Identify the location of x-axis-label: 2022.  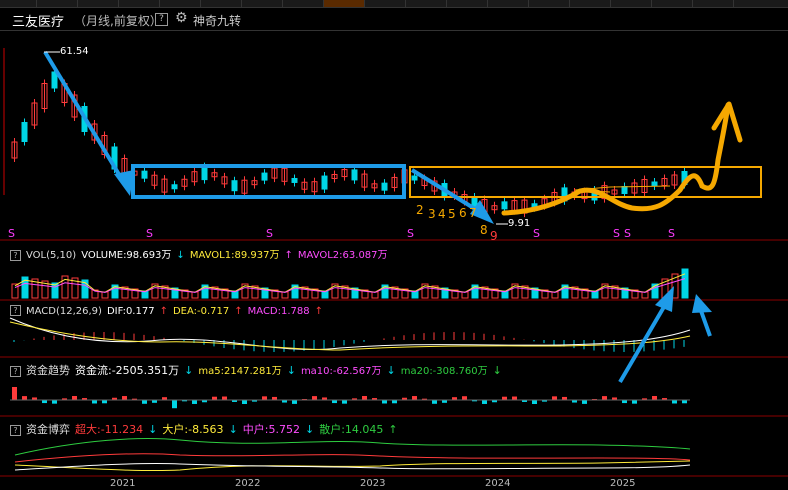
(248, 483).